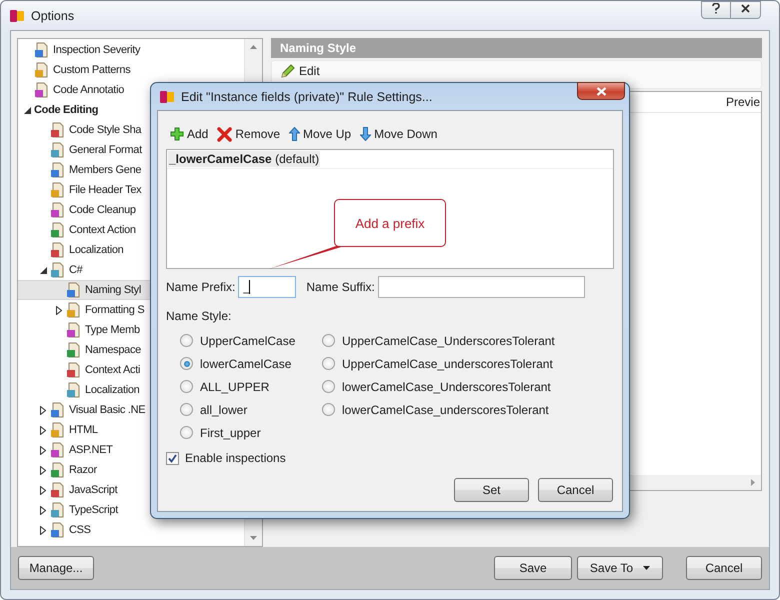  I want to click on panel-header: Naming Style, so click(516, 48).